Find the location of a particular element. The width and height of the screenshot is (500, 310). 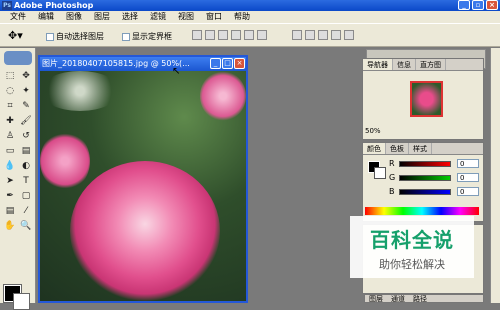

align-middle-icon is located at coordinates (210, 35).